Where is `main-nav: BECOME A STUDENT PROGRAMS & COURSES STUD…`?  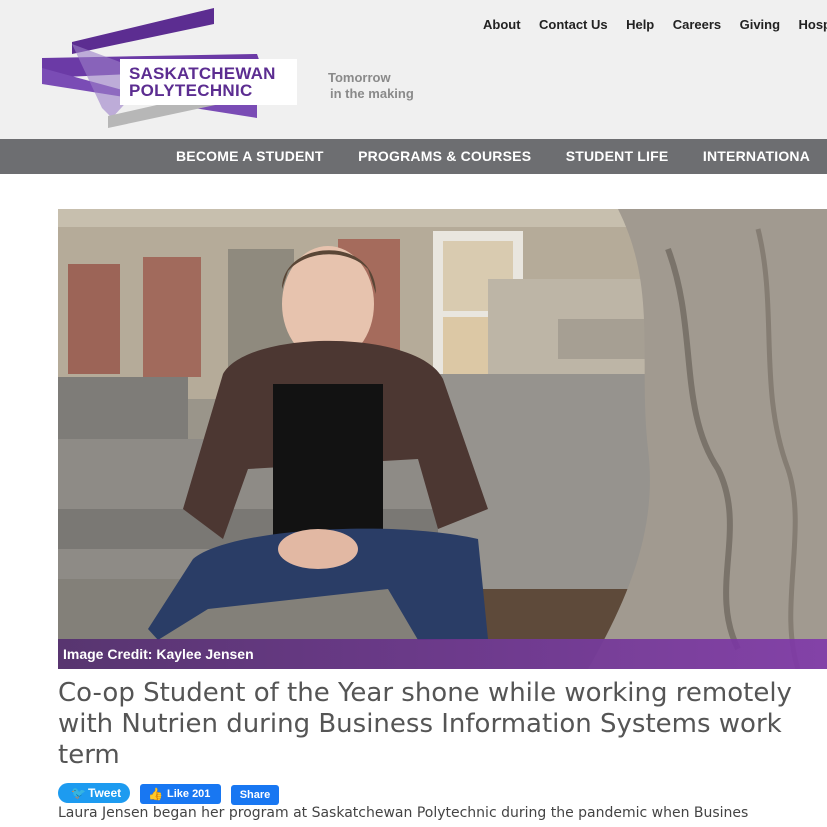
main-nav: BECOME A STUDENT PROGRAMS & COURSES STUD… is located at coordinates (413, 156).